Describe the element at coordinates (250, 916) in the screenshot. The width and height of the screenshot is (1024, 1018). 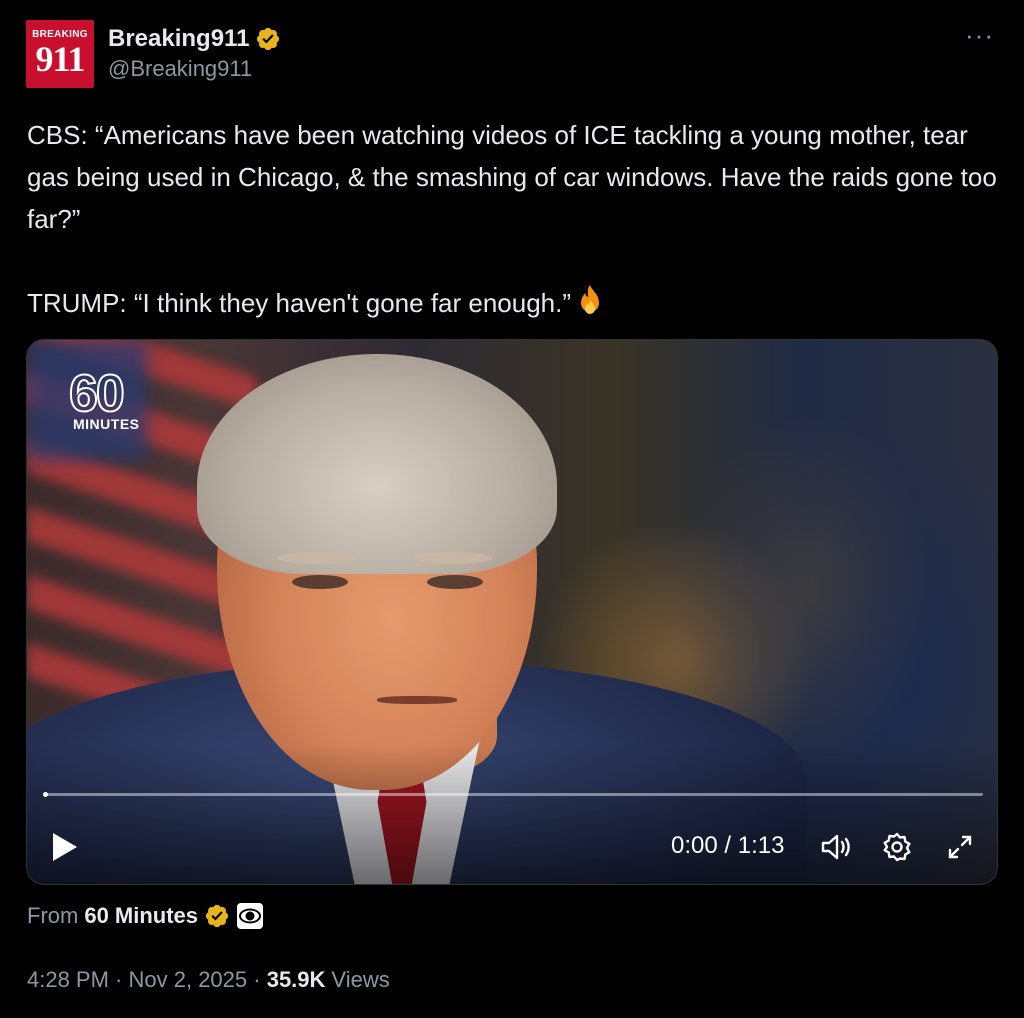
I see `cbs-eye-icon` at that location.